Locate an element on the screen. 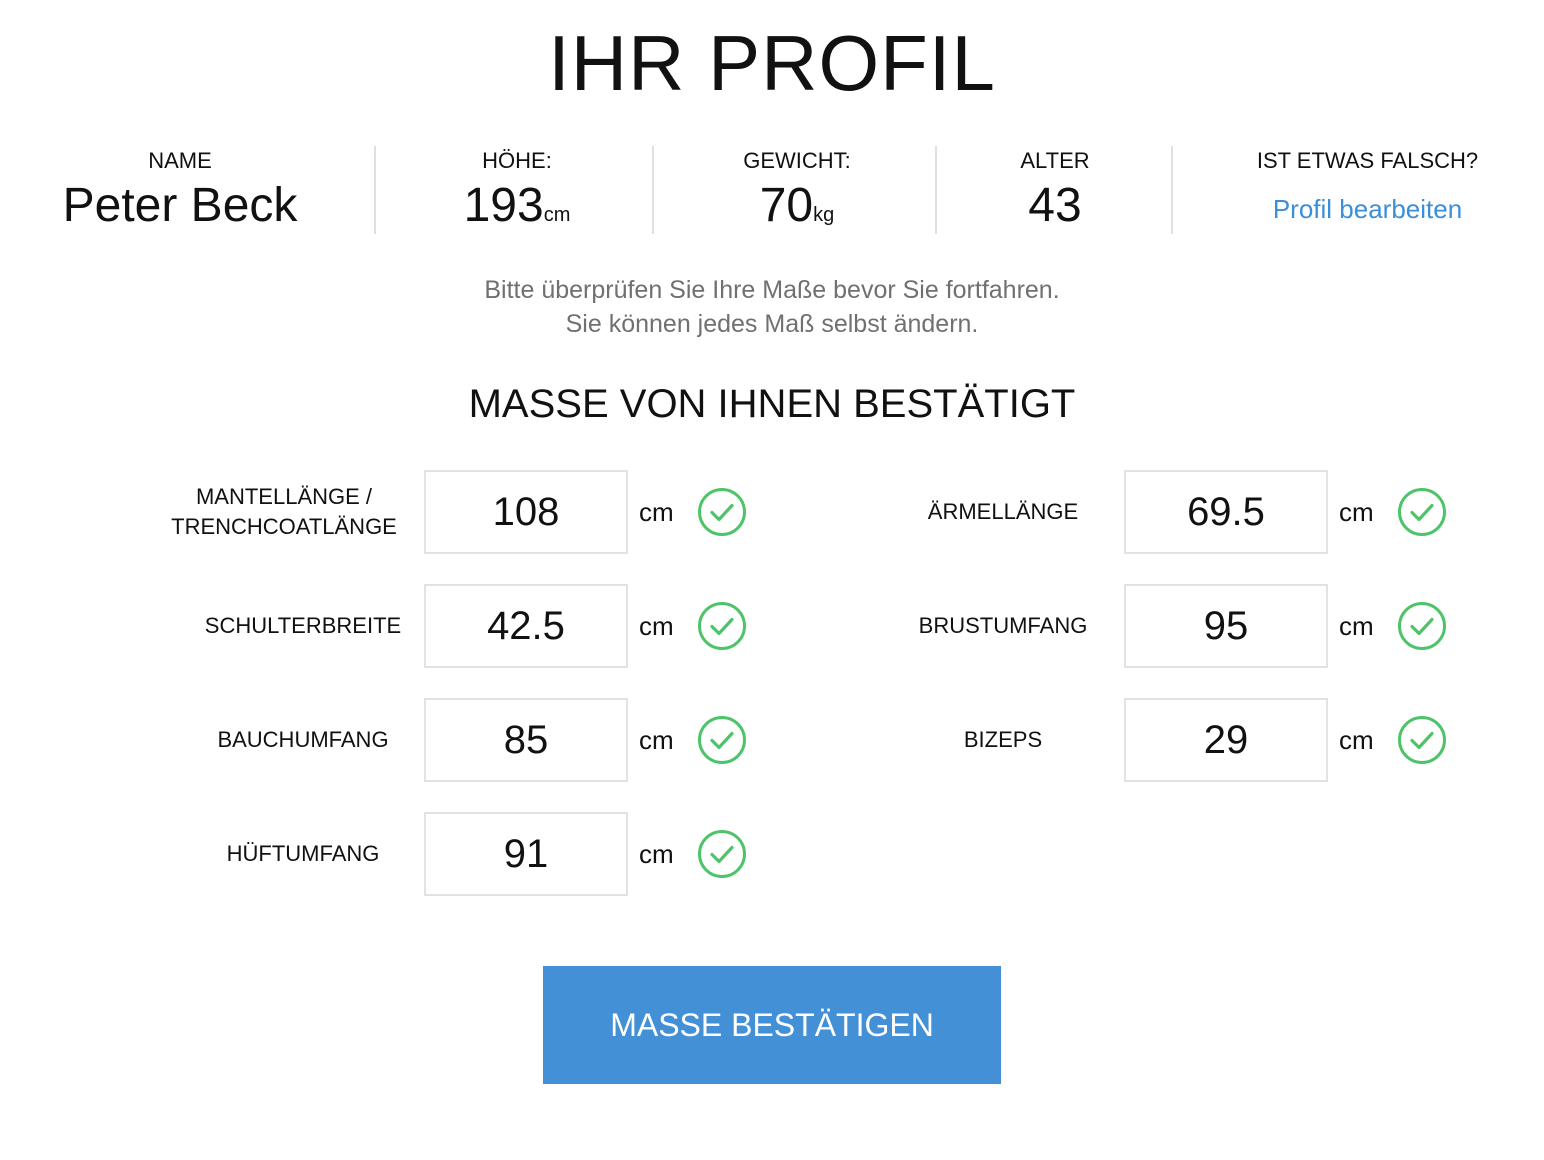 This screenshot has height=1160, width=1544. edit-profile-link: Profil bearbeiten is located at coordinates (1367, 209).